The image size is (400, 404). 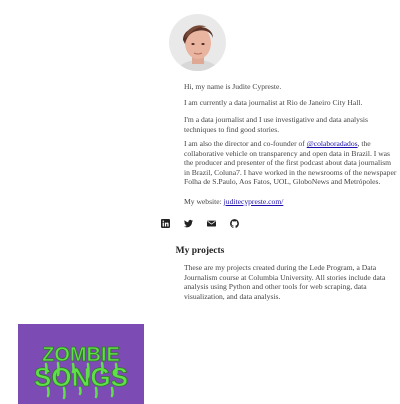 I want to click on project-card-zombie-songs: ZOMBIE SONGS, so click(x=81, y=364).